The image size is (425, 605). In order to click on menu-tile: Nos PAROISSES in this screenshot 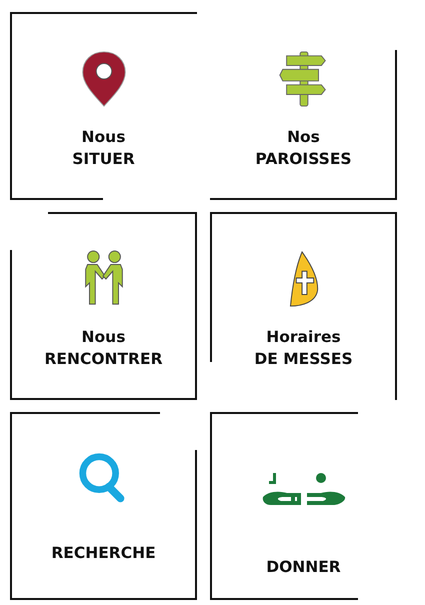, I will do `click(303, 106)`.